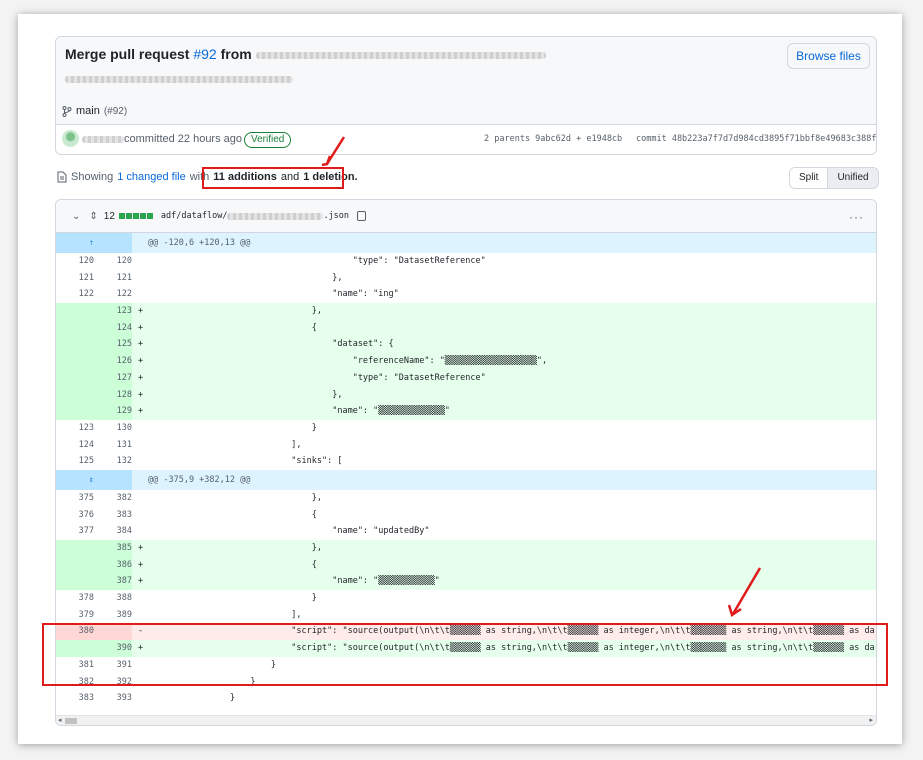  I want to click on annotation-box-script-change, so click(465, 654).